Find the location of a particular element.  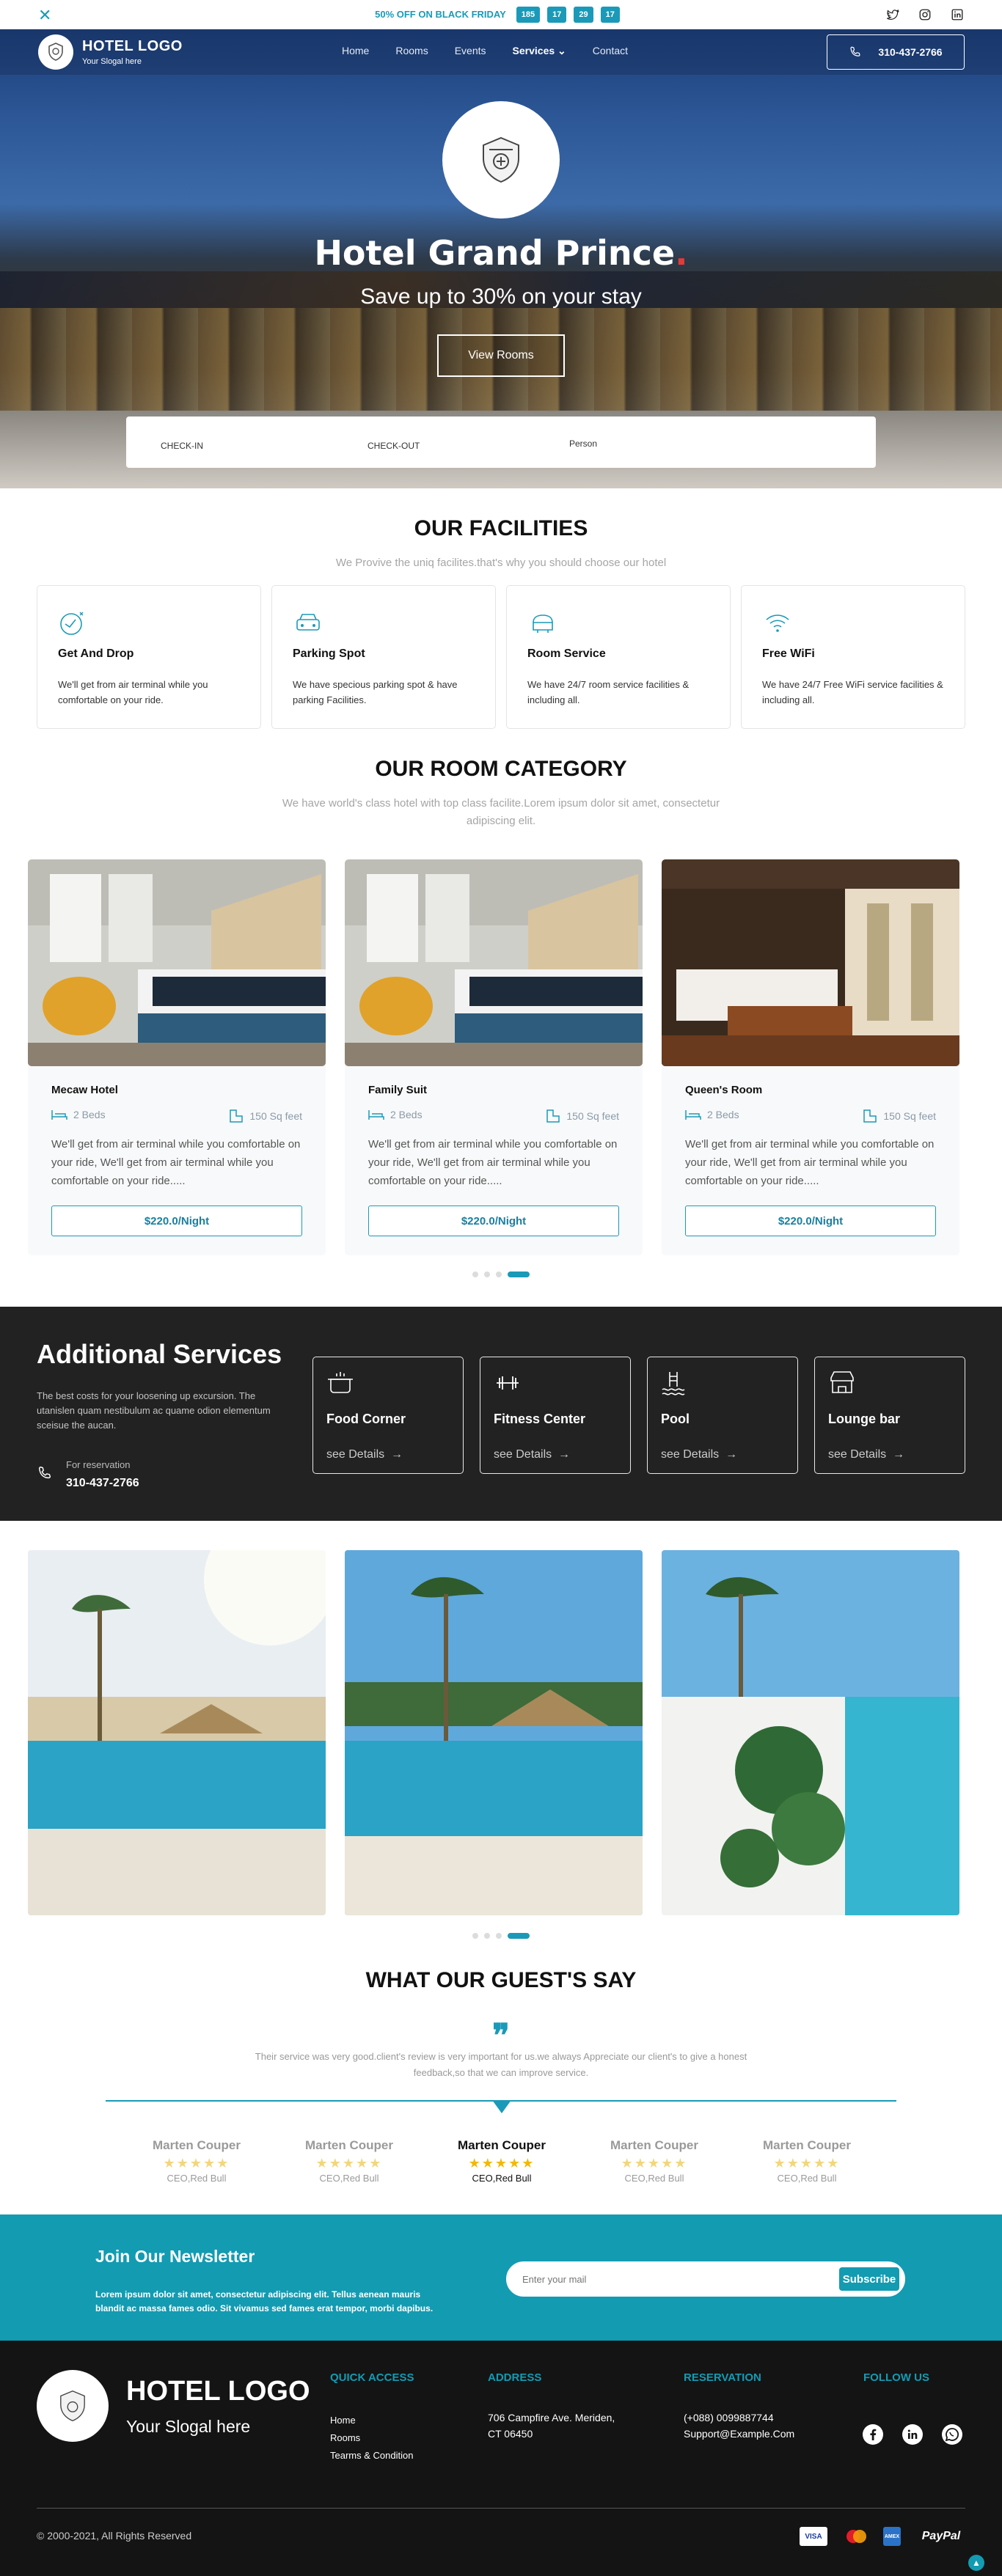

view-rooms-button: View Rooms is located at coordinates (501, 356).